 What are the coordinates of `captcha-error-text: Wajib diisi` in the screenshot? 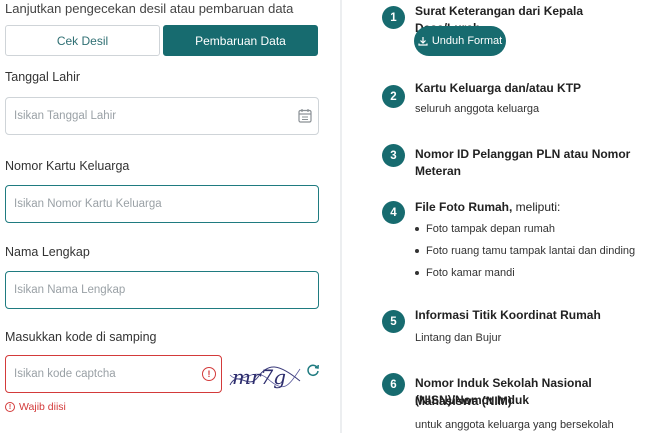 It's located at (42, 407).